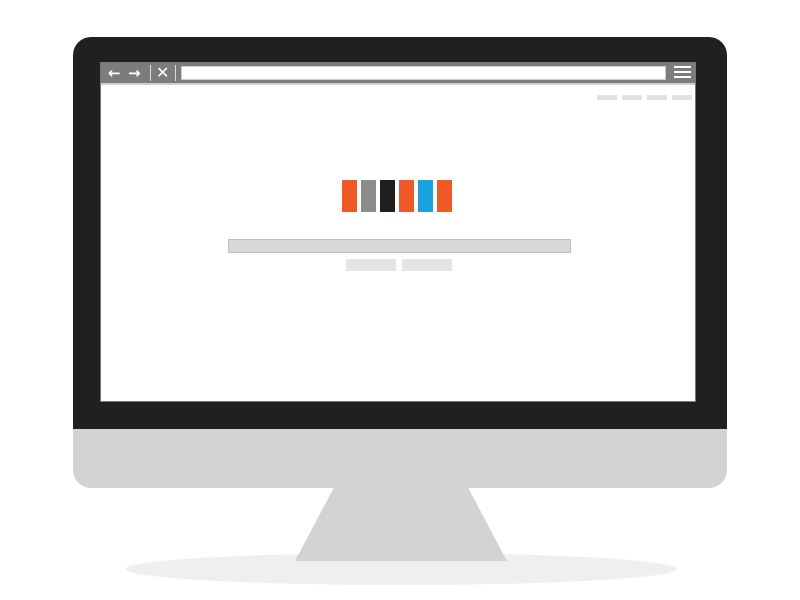 This screenshot has width=800, height=600. I want to click on lucky-button, so click(427, 265).